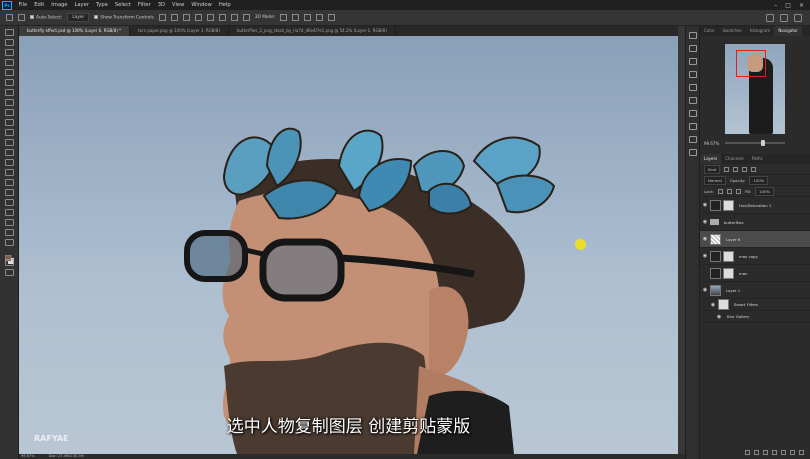  Describe the element at coordinates (711, 143) in the screenshot. I see `navigator-zoom-value: 99.67%` at that location.